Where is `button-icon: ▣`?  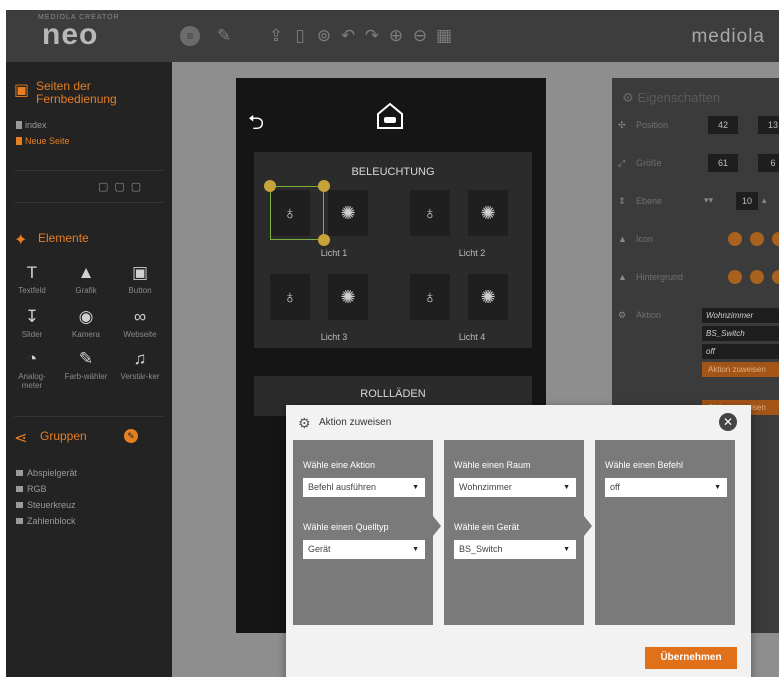 button-icon: ▣ is located at coordinates (140, 272).